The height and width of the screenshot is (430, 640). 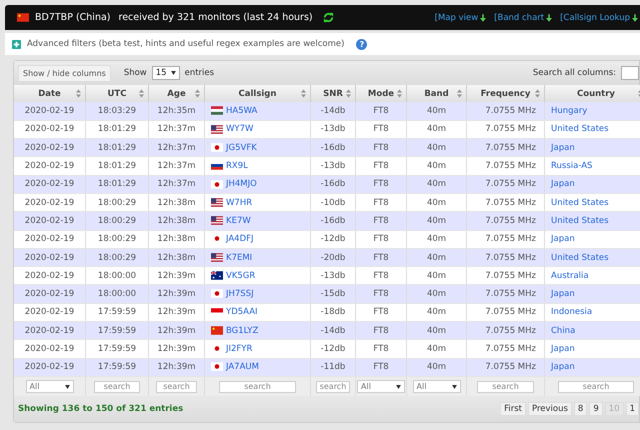 I want to click on callsign-link: JA7AUM, so click(x=242, y=367).